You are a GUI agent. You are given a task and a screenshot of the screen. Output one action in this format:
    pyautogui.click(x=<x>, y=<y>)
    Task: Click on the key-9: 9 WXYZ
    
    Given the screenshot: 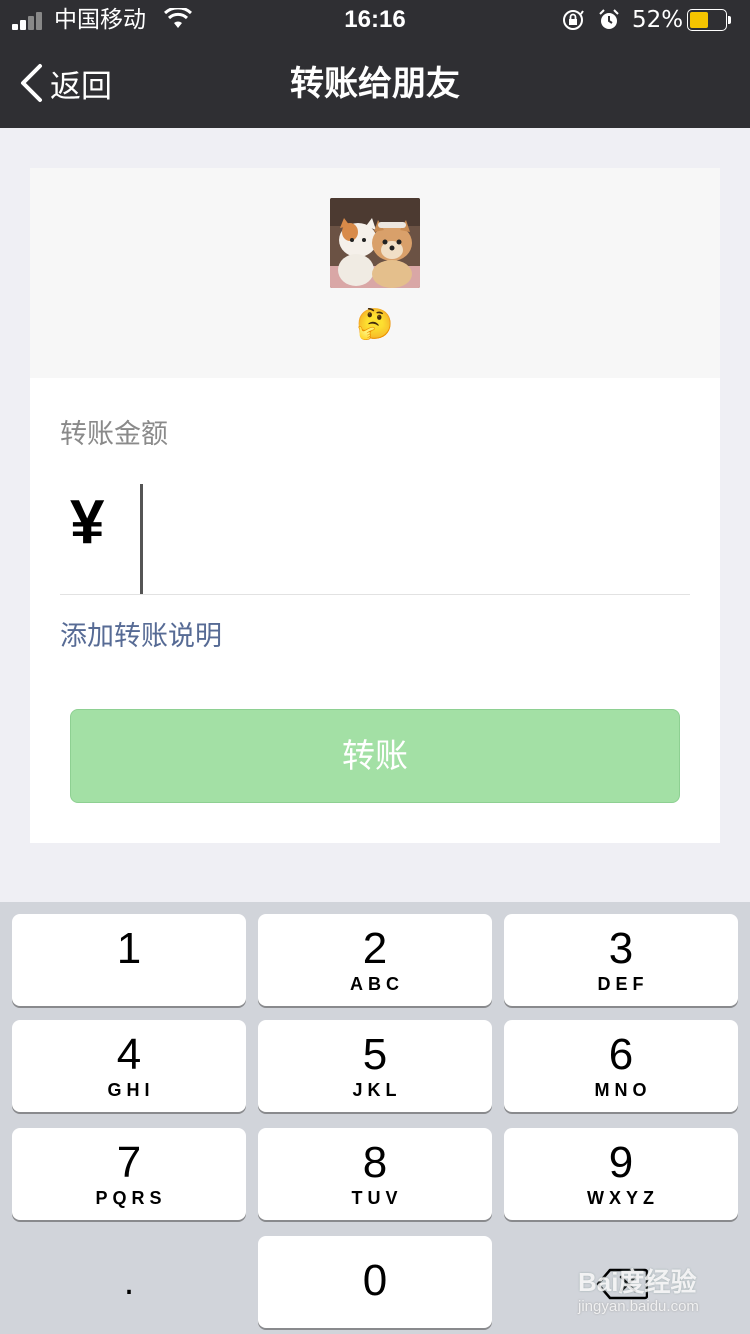 What is the action you would take?
    pyautogui.click(x=621, y=1174)
    